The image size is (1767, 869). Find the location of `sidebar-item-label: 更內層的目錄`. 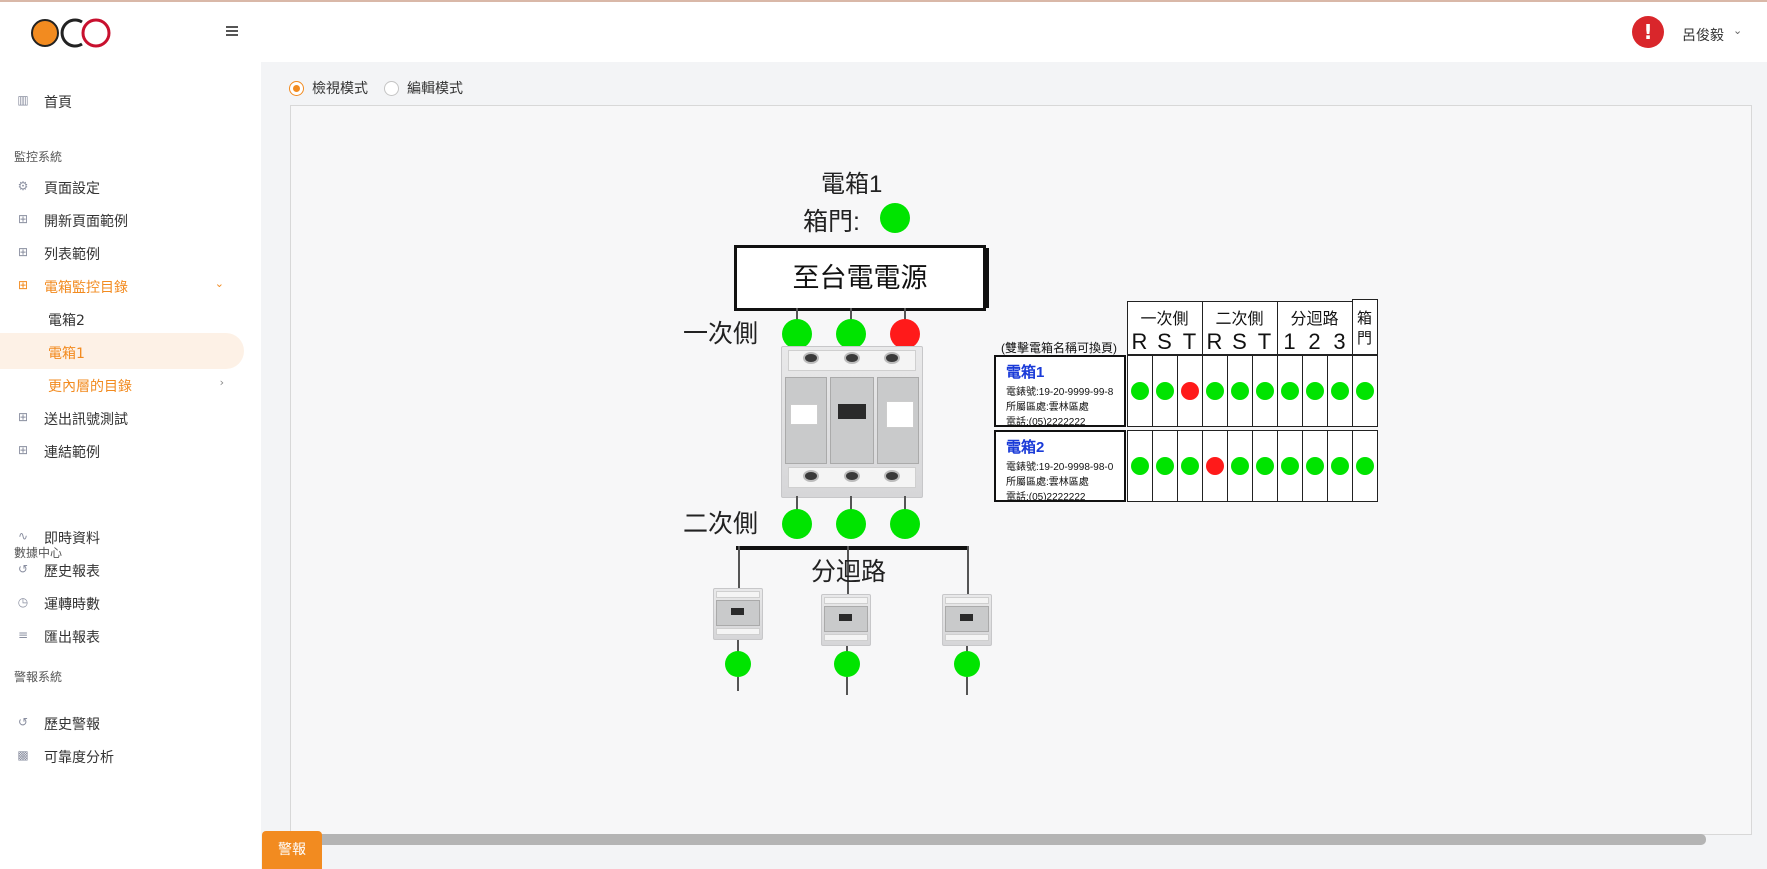

sidebar-item-label: 更內層的目錄 is located at coordinates (90, 387).